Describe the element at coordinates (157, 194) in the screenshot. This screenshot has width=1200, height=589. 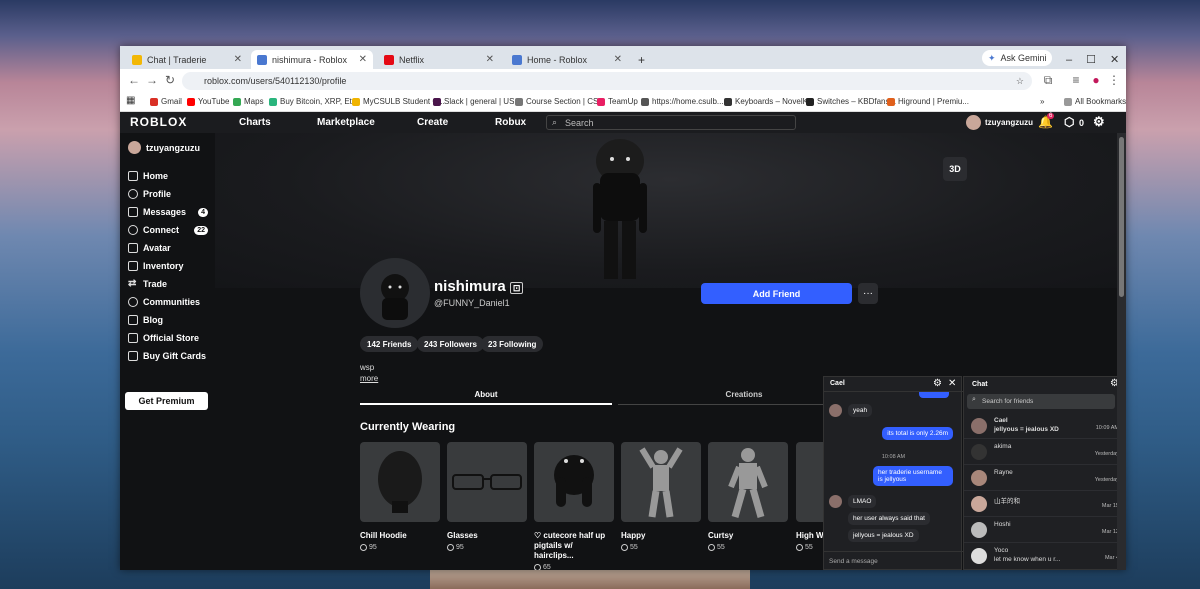
I see `sidebar-item-label: Profile` at that location.